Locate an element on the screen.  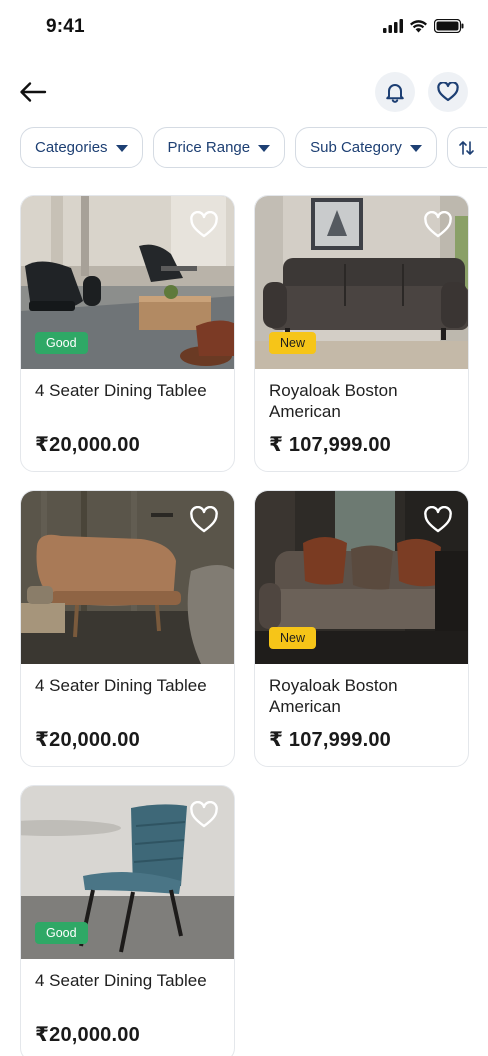
wishlist-button is located at coordinates (448, 92).